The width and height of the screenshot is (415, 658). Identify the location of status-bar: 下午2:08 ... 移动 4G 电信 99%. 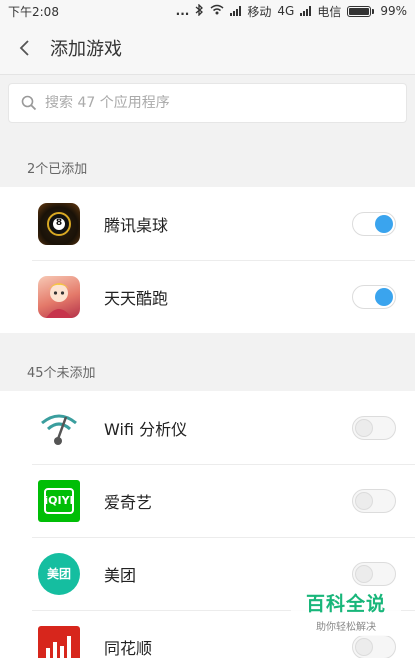
(207, 11).